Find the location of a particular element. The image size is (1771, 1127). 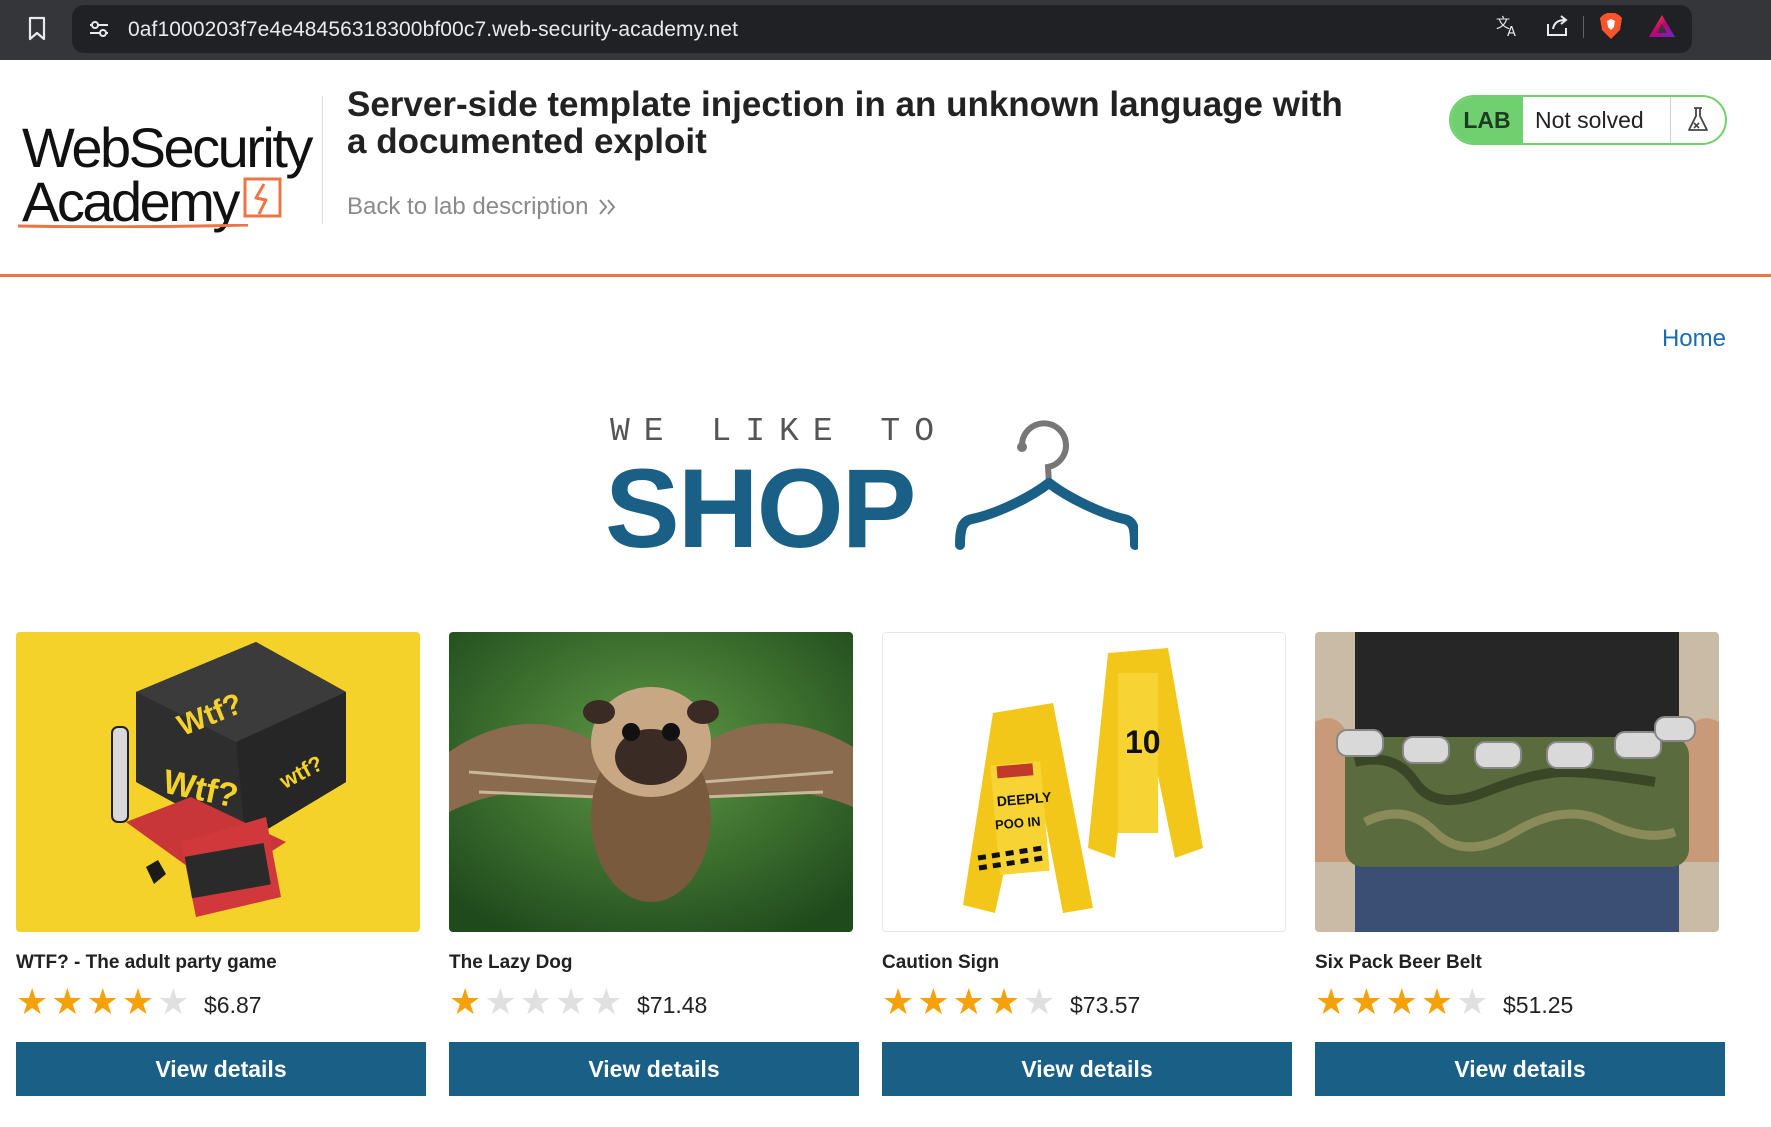

share-icon is located at coordinates (1558, 26).